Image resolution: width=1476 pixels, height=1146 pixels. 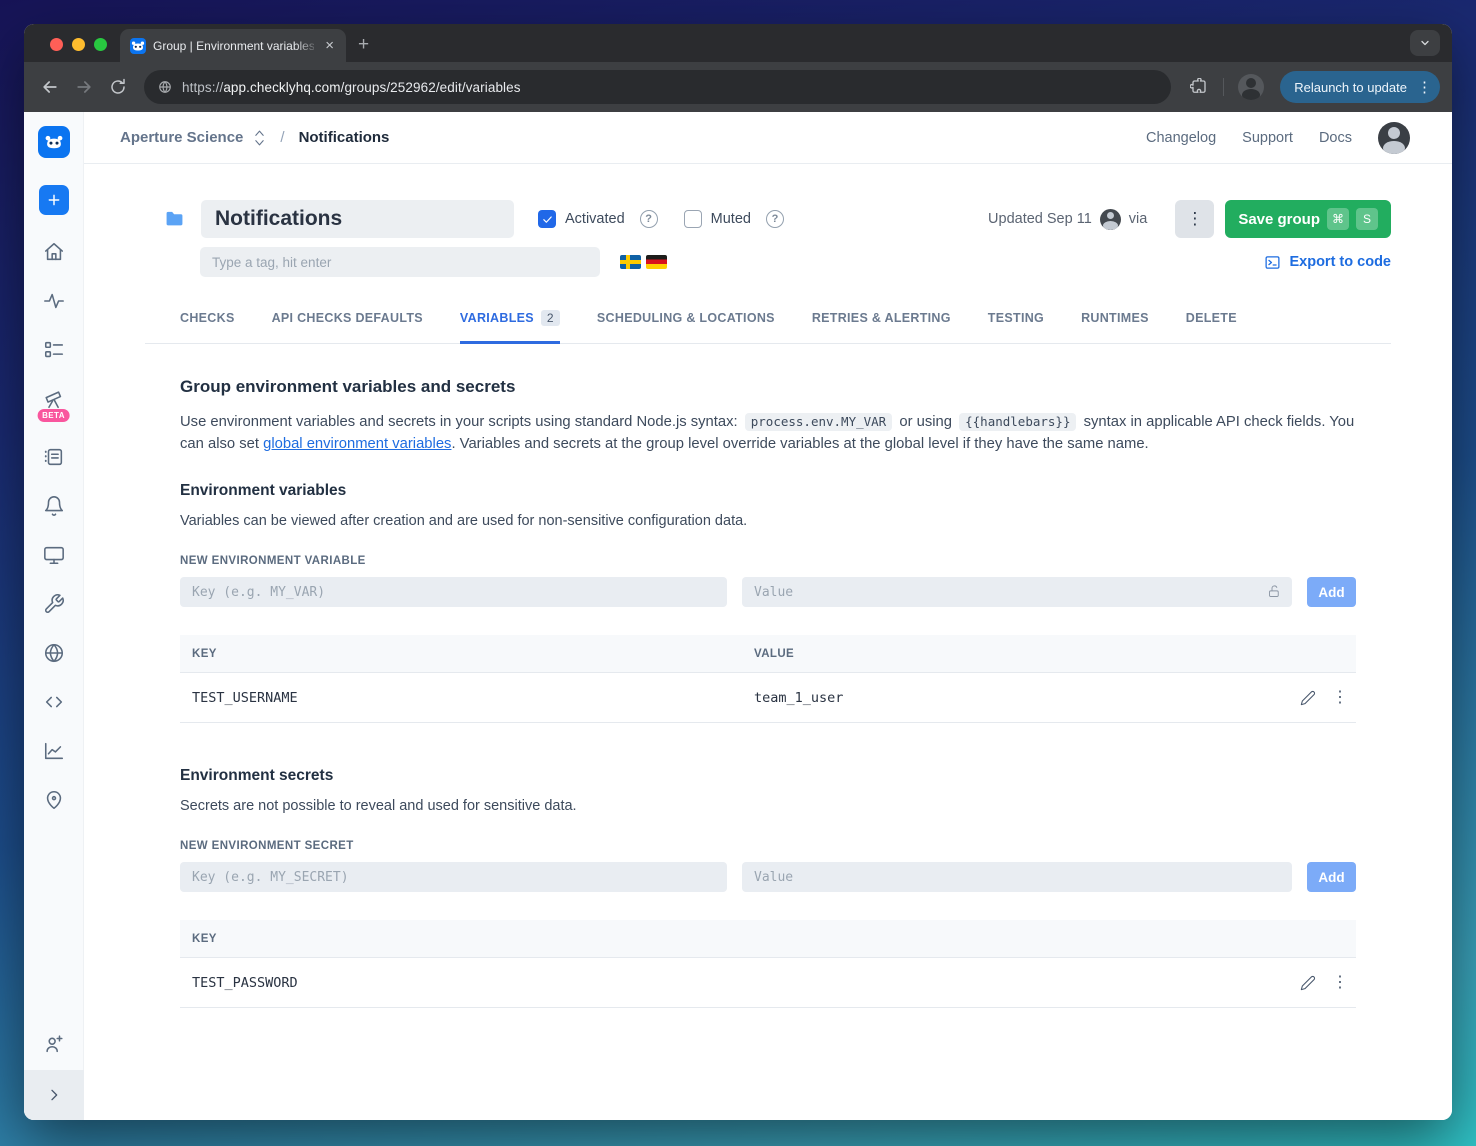 What do you see at coordinates (881, 324) in the screenshot?
I see `tab-retries-alerting: RETRIES & ALERTING` at bounding box center [881, 324].